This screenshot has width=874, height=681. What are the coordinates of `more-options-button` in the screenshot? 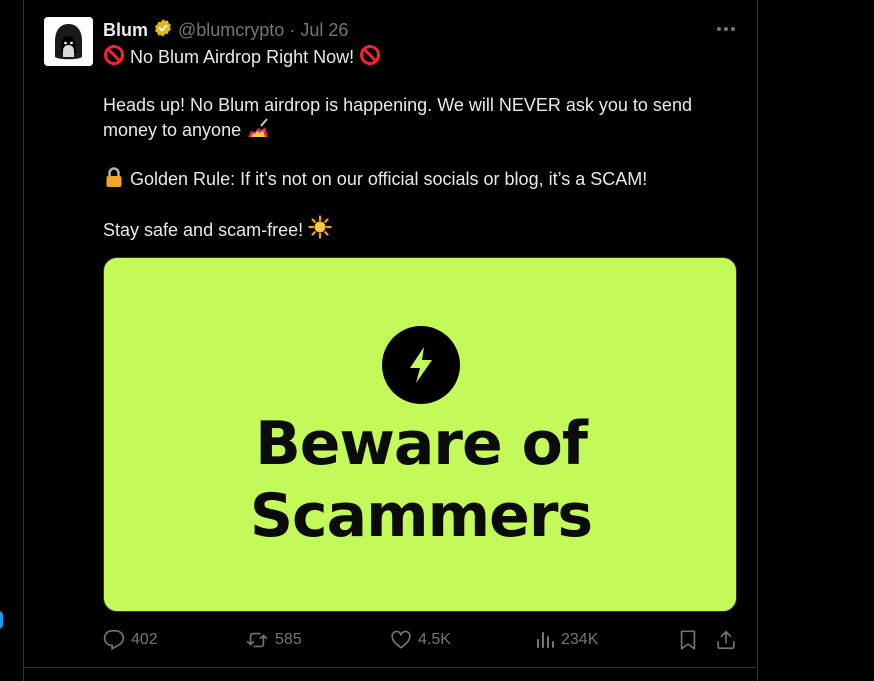 It's located at (726, 29).